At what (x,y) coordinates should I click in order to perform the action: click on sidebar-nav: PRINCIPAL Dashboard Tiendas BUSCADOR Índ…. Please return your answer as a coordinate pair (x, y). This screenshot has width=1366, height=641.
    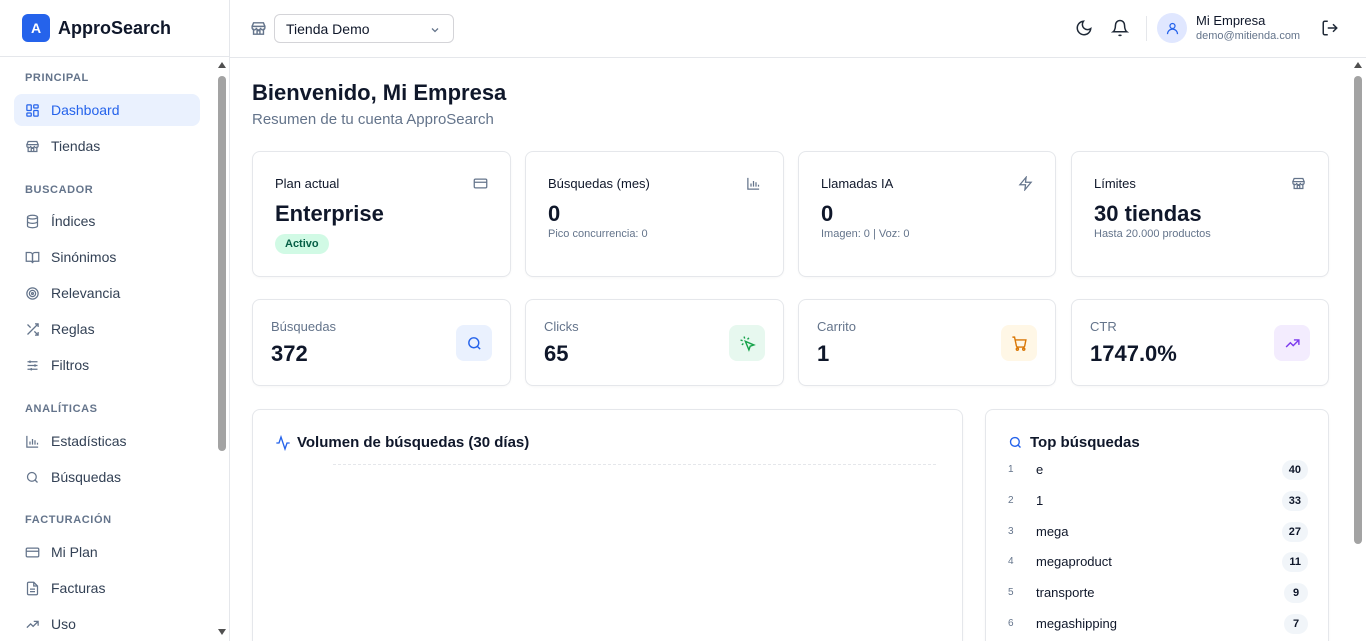
    Looking at the image, I should click on (107, 349).